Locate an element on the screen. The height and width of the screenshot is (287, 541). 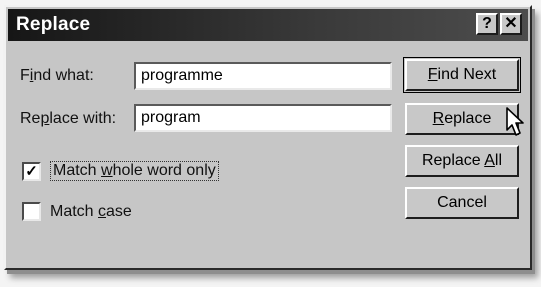
help-button: ? is located at coordinates (487, 24).